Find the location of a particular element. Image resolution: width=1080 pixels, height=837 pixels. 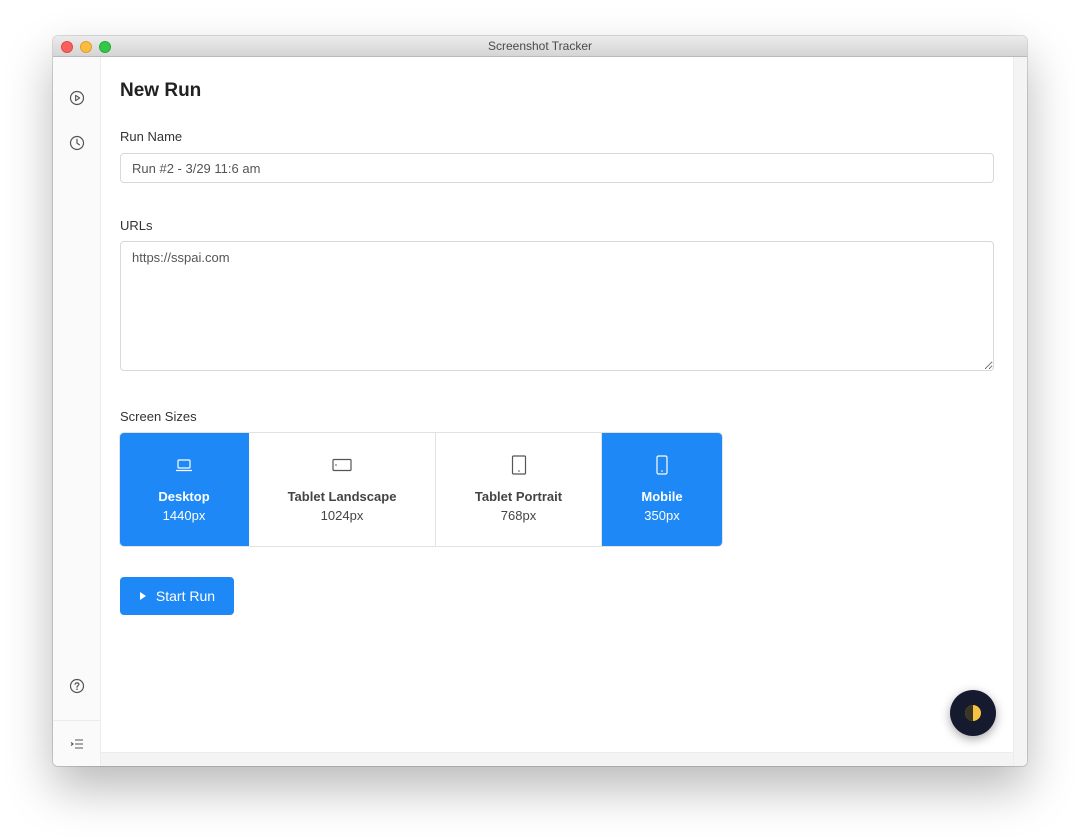

screen-size-px: 768px is located at coordinates (518, 515).